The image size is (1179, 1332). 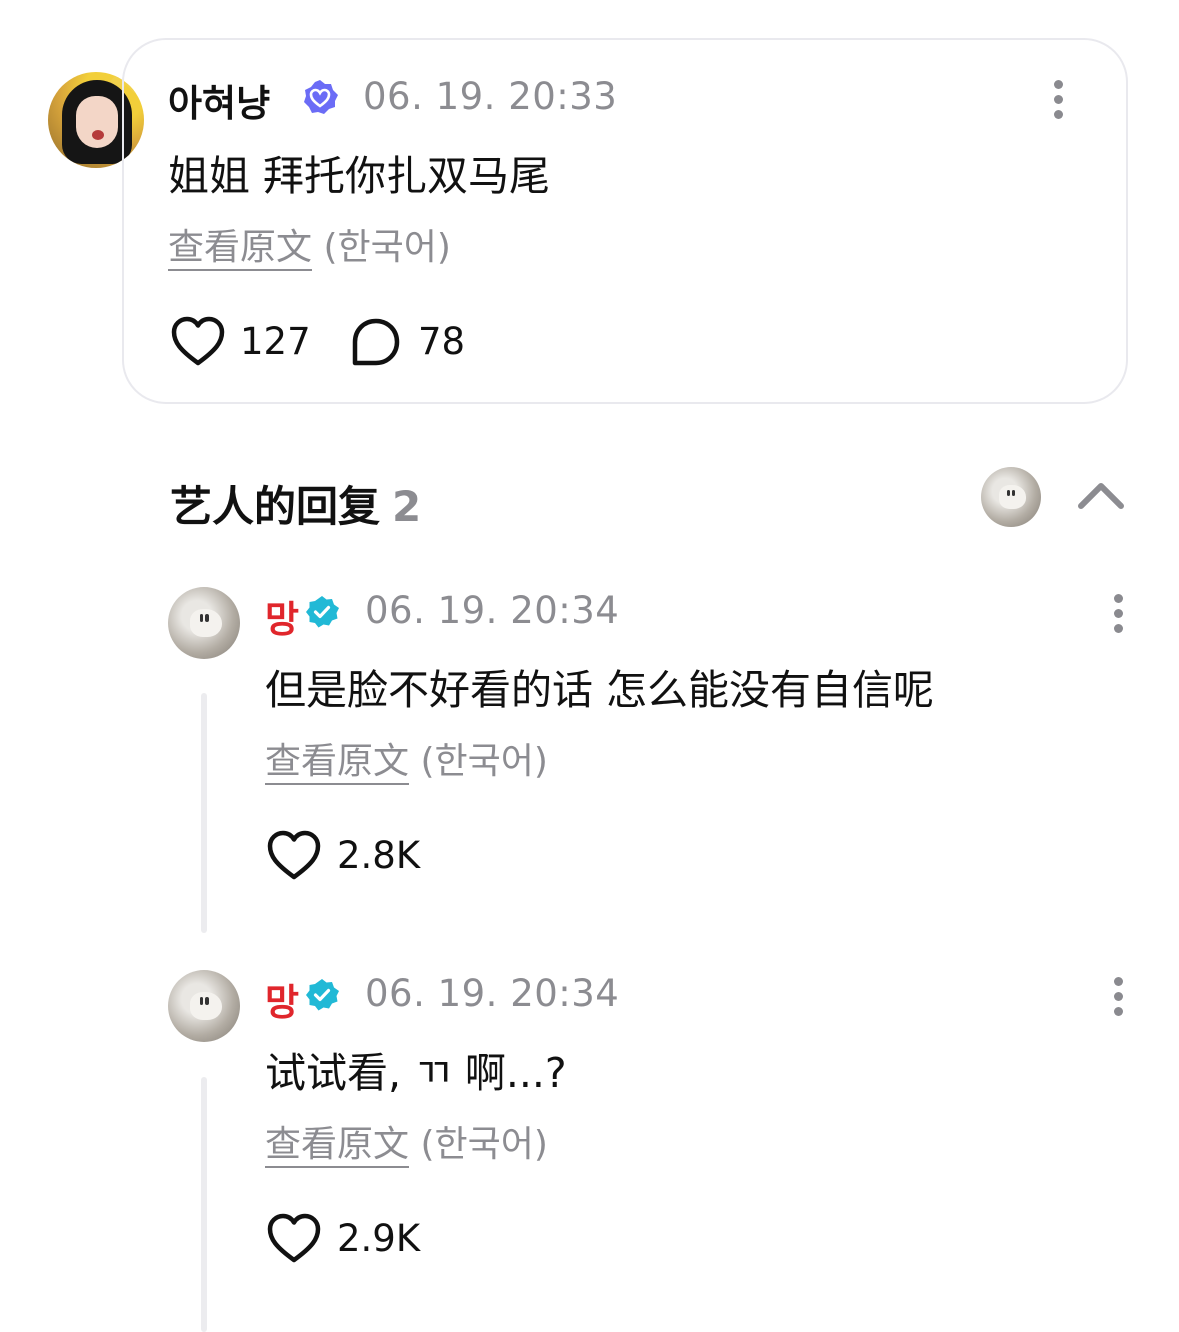 What do you see at coordinates (490, 96) in the screenshot?
I see `comment-timestamp: 06. 19. 20:33` at bounding box center [490, 96].